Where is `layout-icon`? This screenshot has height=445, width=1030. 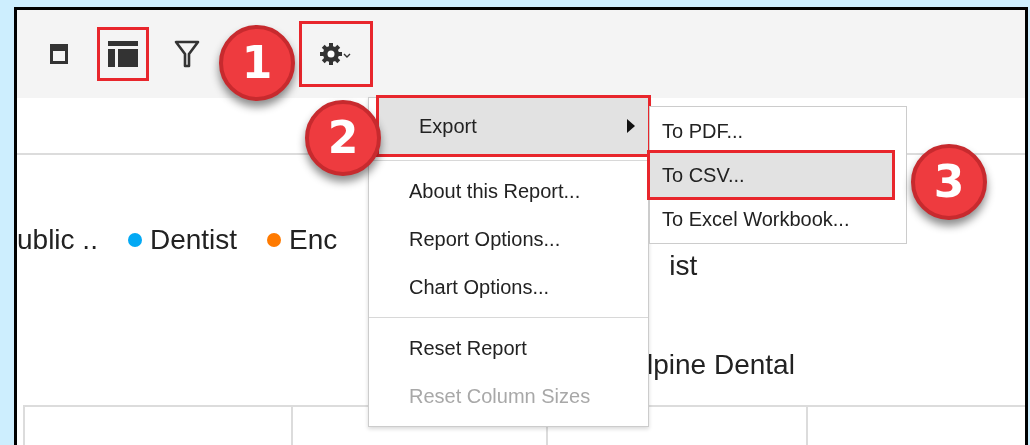
layout-icon is located at coordinates (123, 54).